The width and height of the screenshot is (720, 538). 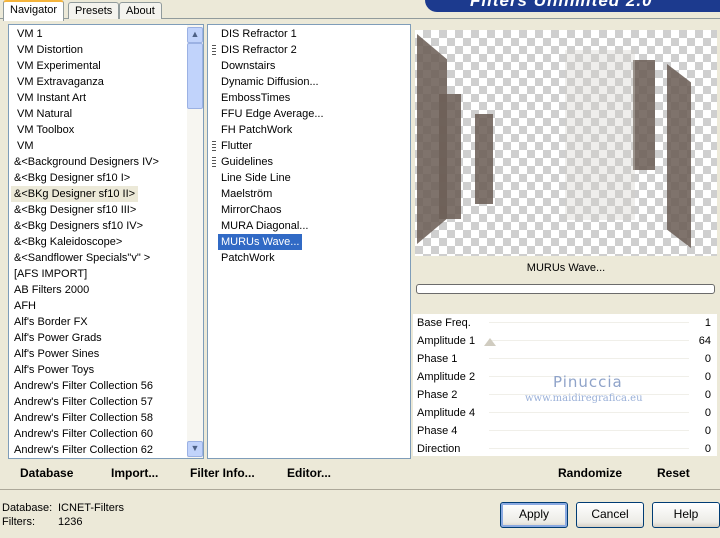 I want to click on scroll-up-icon: ▲, so click(x=195, y=35).